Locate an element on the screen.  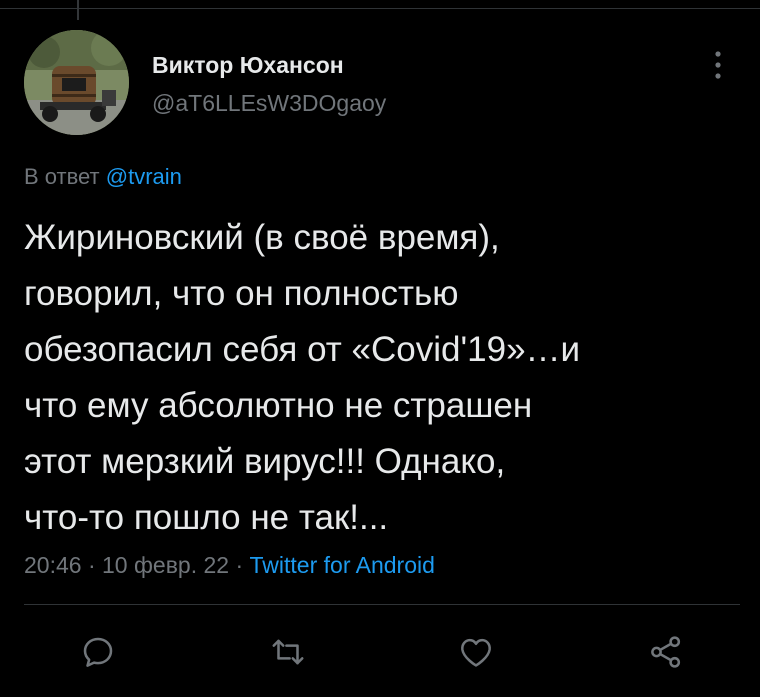
reply-context: В ответ @tvrain is located at coordinates (103, 177).